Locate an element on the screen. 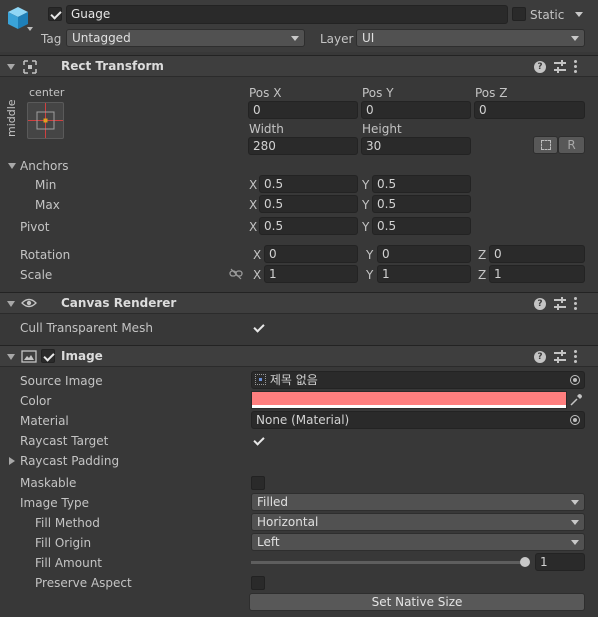 The width and height of the screenshot is (598, 617). fill-amount-slider-fill is located at coordinates (388, 562).